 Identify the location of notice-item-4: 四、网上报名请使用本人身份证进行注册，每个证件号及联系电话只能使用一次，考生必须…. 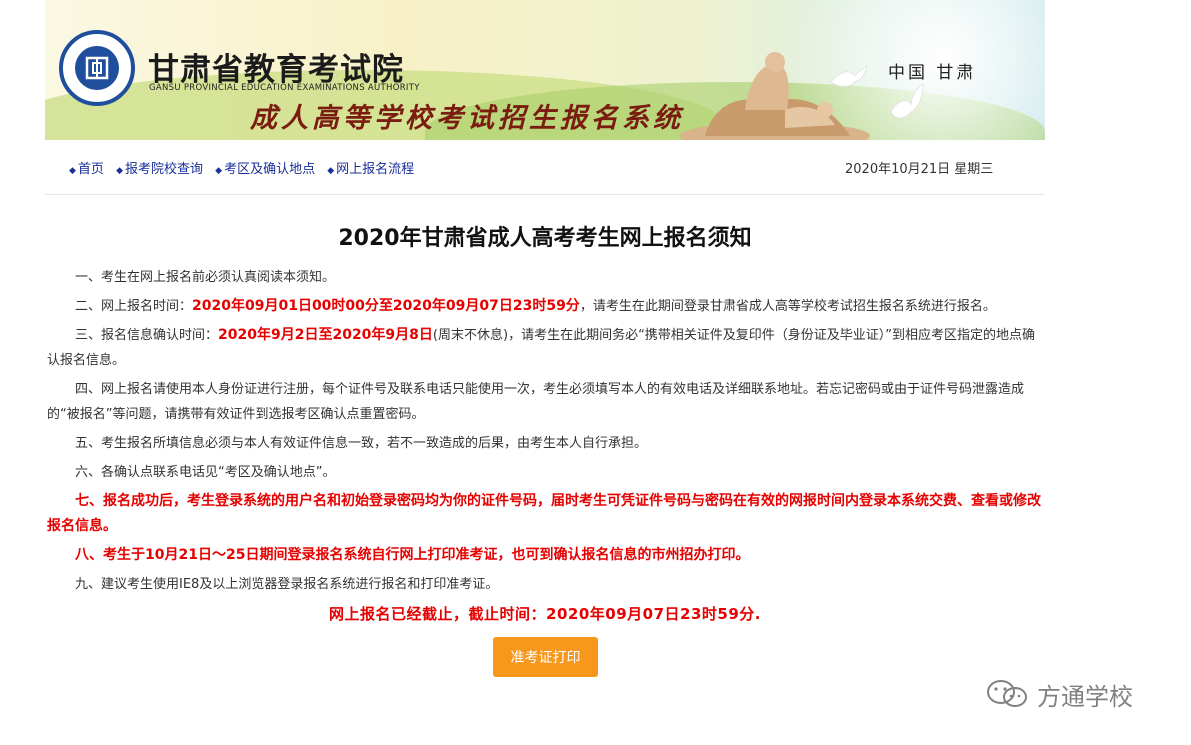
(536, 402).